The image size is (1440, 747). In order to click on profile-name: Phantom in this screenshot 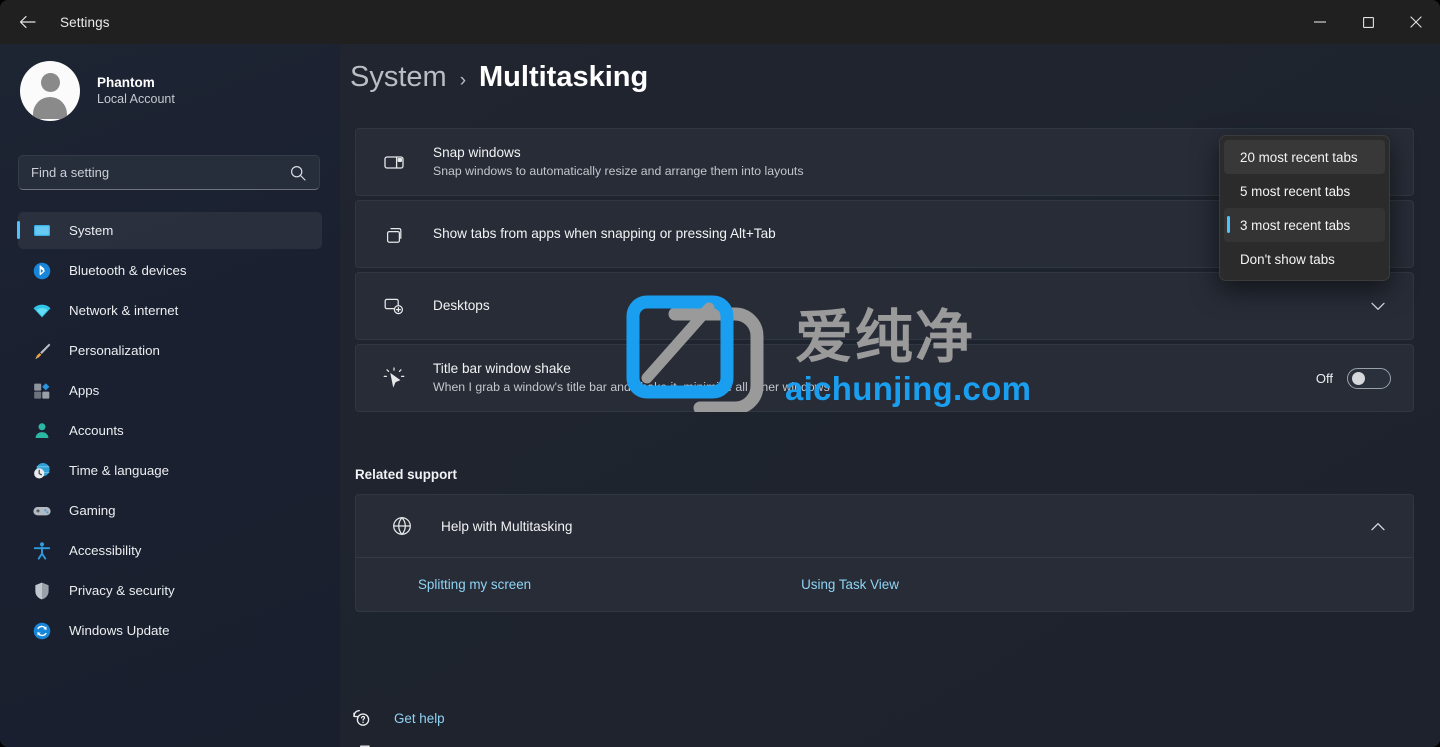, I will do `click(126, 82)`.